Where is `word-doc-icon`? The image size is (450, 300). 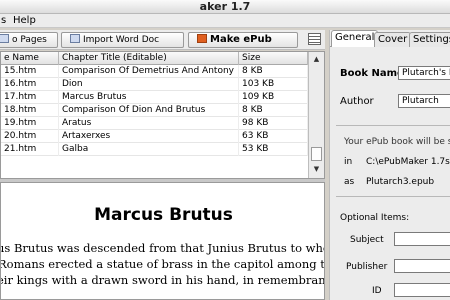
word-doc-icon is located at coordinates (75, 38).